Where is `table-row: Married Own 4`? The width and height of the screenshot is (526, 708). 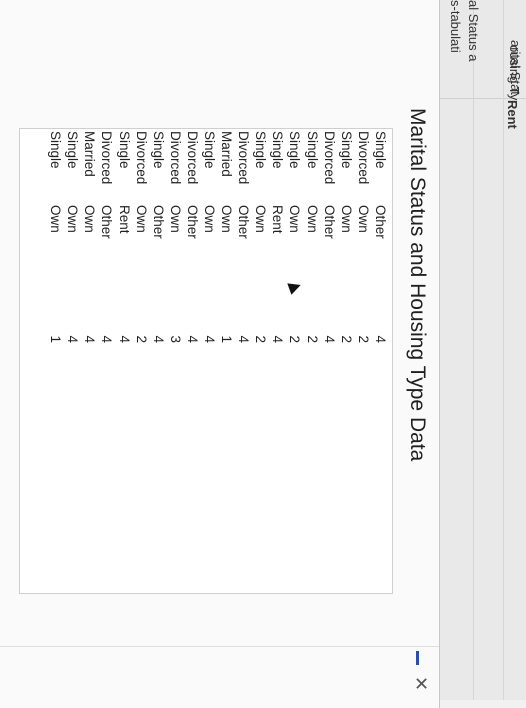 table-row: Married Own 4 is located at coordinates (89, 236).